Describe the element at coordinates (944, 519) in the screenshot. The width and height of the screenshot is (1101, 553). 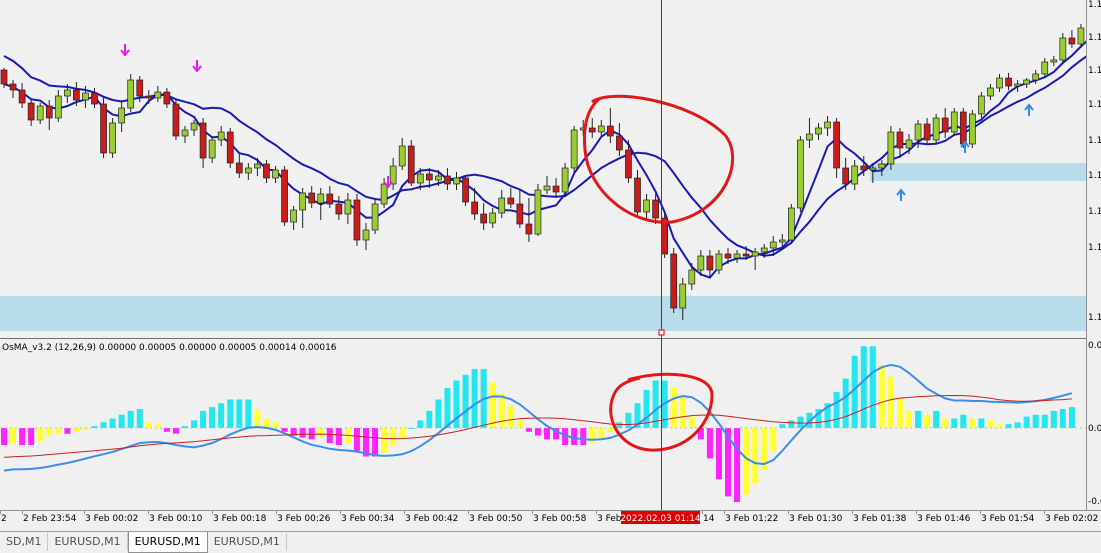
I see `time-tick-label: 3 Feb 01:46` at that location.